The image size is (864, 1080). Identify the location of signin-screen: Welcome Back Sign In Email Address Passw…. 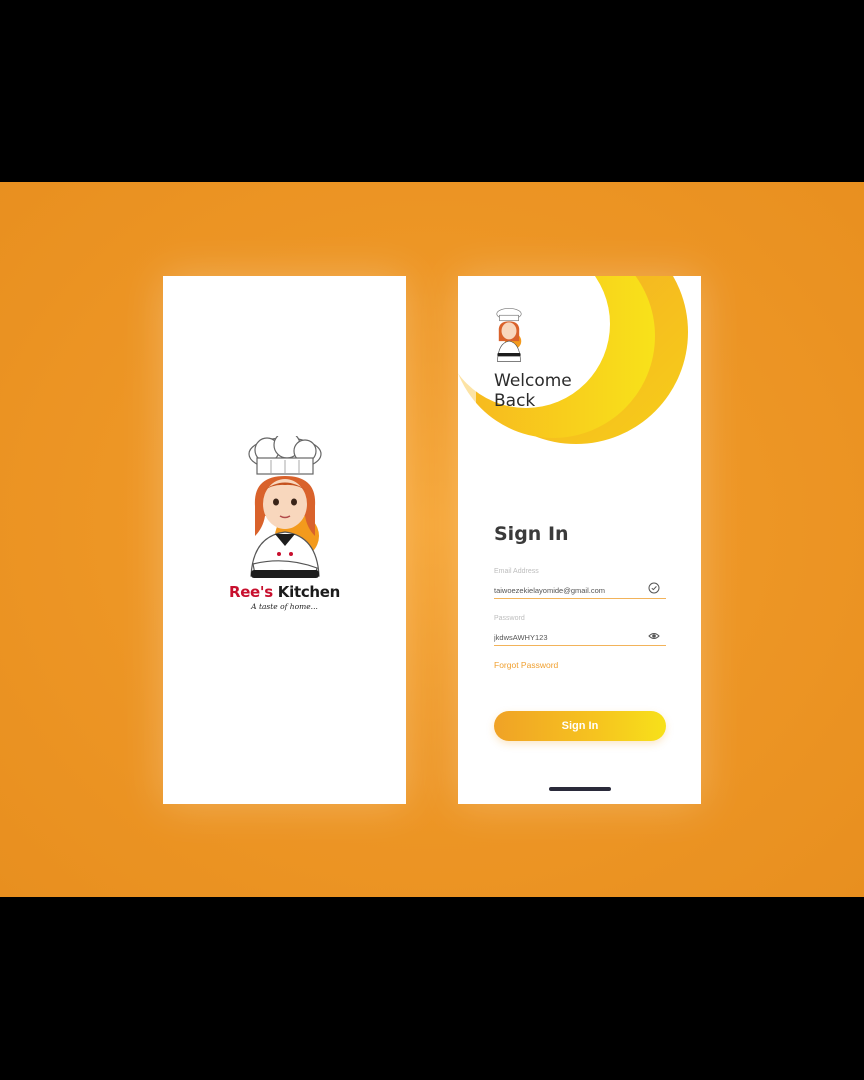
(579, 540).